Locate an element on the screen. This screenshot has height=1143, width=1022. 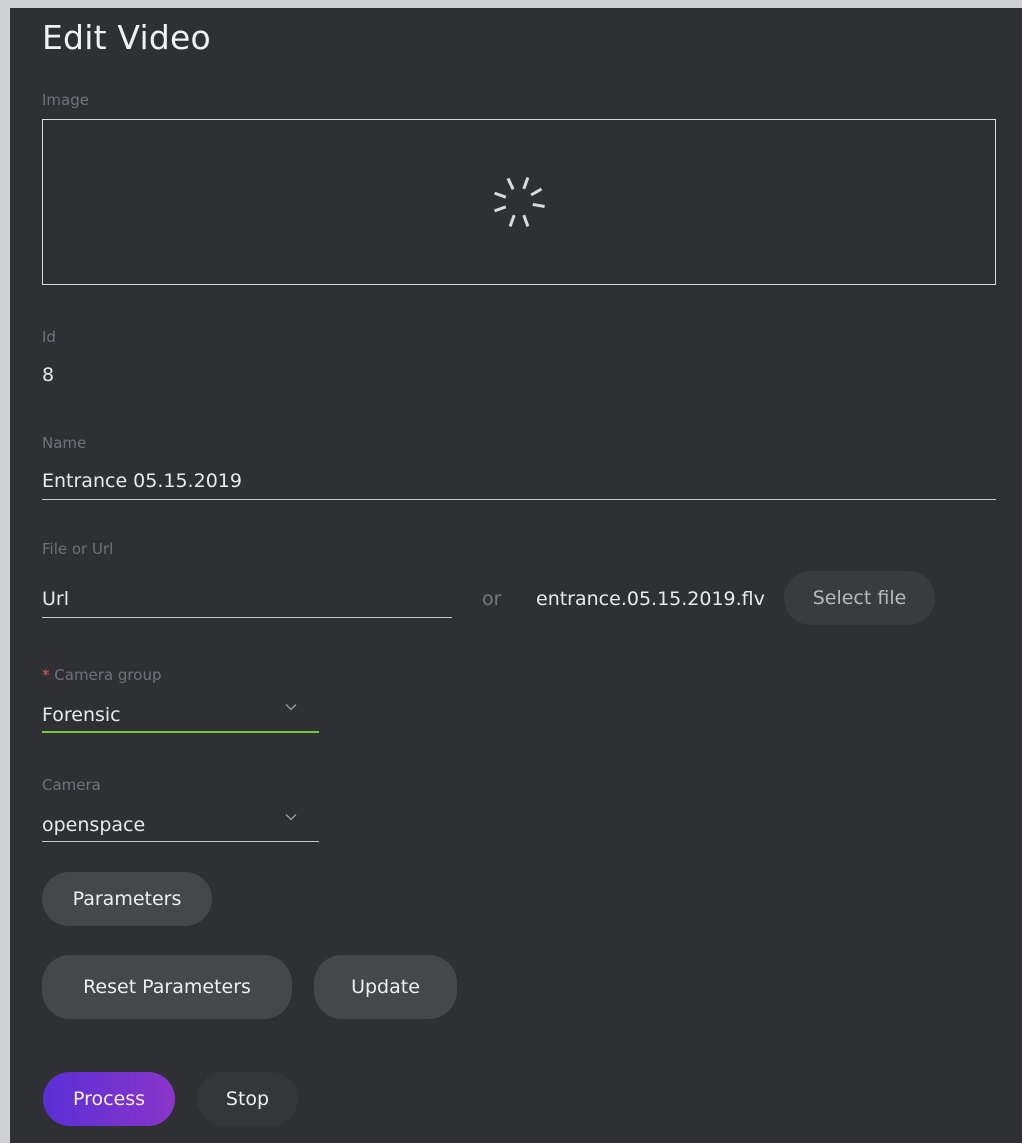
camera-group-label: * Camera group is located at coordinates (101, 675).